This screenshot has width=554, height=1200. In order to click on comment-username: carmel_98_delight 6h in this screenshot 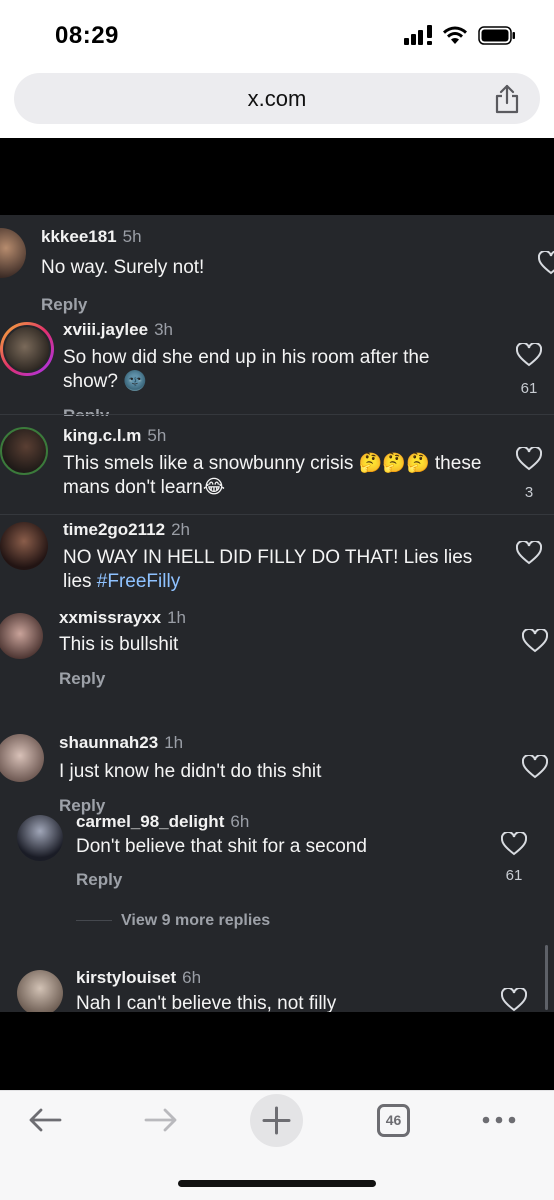, I will do `click(162, 822)`.